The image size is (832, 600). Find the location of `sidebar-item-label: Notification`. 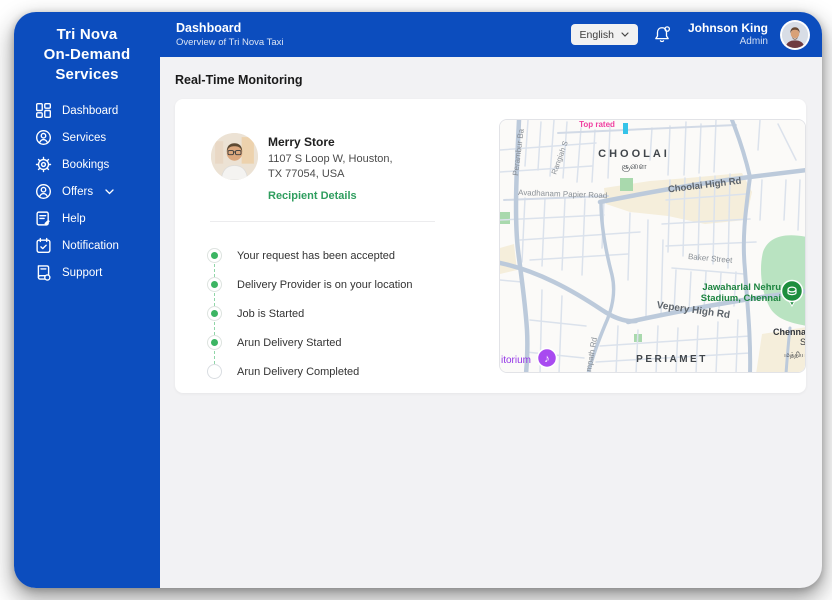

sidebar-item-label: Notification is located at coordinates (90, 245).